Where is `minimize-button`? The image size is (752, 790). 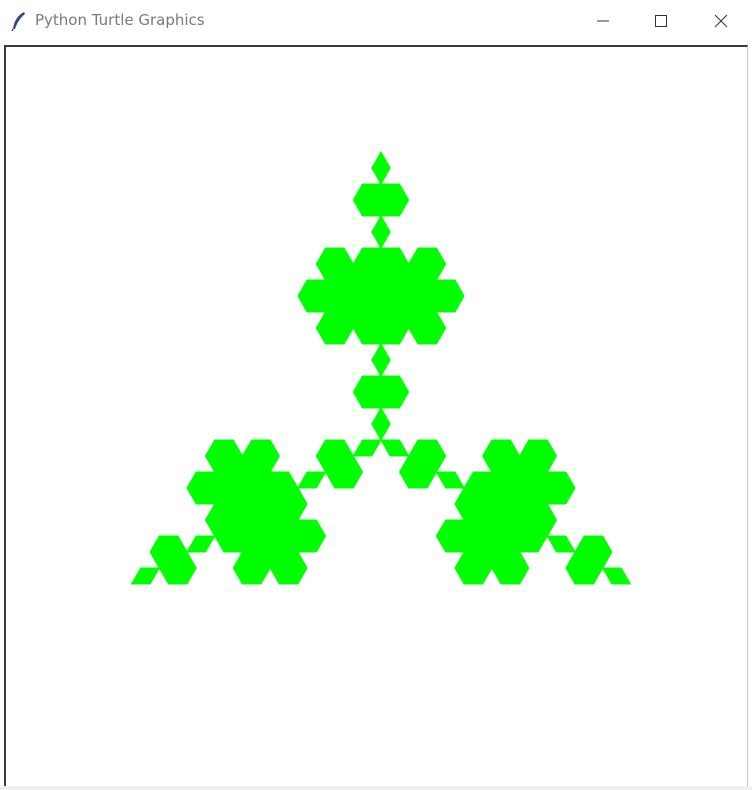
minimize-button is located at coordinates (603, 21).